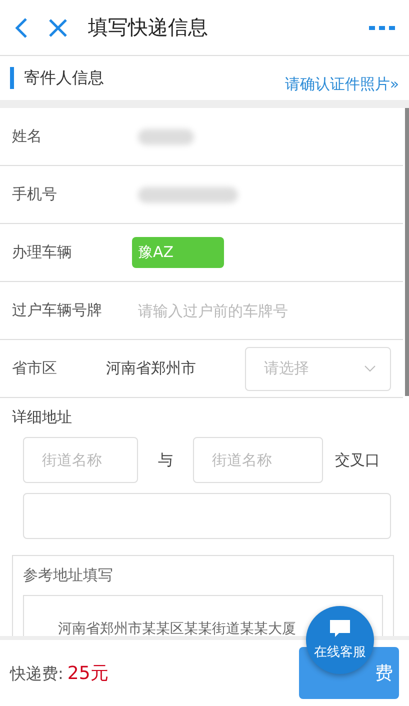  I want to click on field-label: 详细地址, so click(42, 417).